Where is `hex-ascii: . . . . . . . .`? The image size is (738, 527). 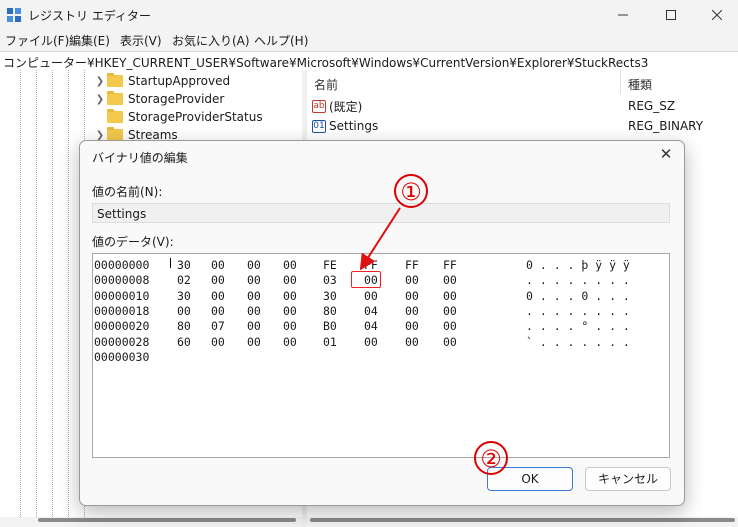 hex-ascii: . . . . . . . . is located at coordinates (578, 280).